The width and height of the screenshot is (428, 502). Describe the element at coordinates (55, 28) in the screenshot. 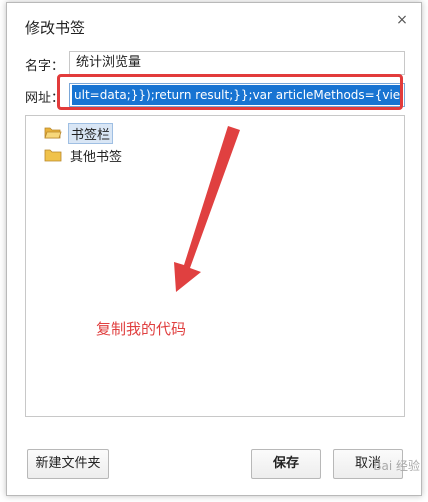

I see `dialog-title: 修改书签` at that location.